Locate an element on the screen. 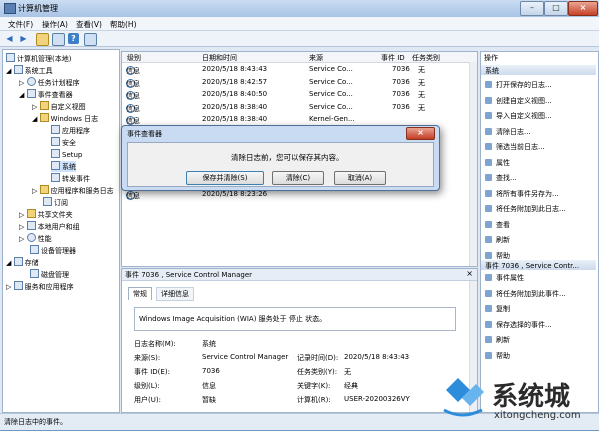 Image resolution: width=599 pixels, height=431 pixels. log-icon is located at coordinates (55, 129).